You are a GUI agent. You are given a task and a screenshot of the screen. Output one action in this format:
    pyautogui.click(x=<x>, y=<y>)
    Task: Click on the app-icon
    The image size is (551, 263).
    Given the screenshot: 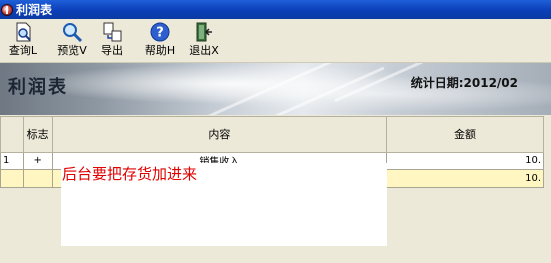 What is the action you would take?
    pyautogui.click(x=7, y=9)
    